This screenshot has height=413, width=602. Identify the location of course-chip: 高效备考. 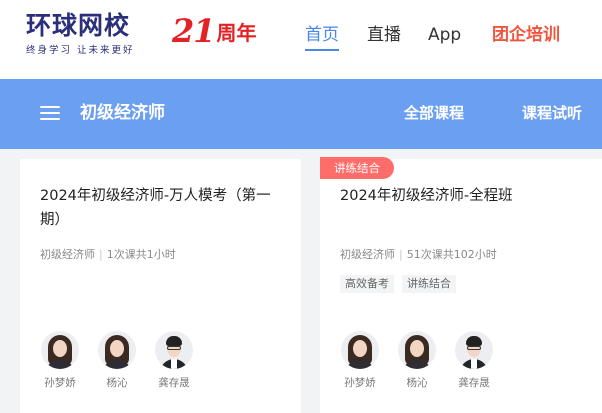
(367, 284).